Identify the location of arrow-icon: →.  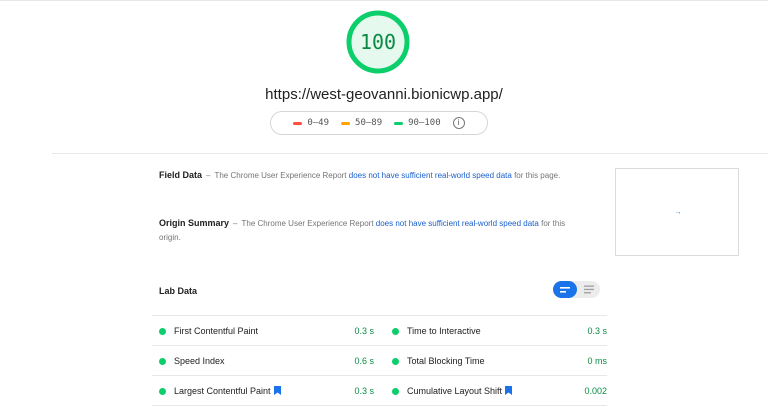
(678, 212).